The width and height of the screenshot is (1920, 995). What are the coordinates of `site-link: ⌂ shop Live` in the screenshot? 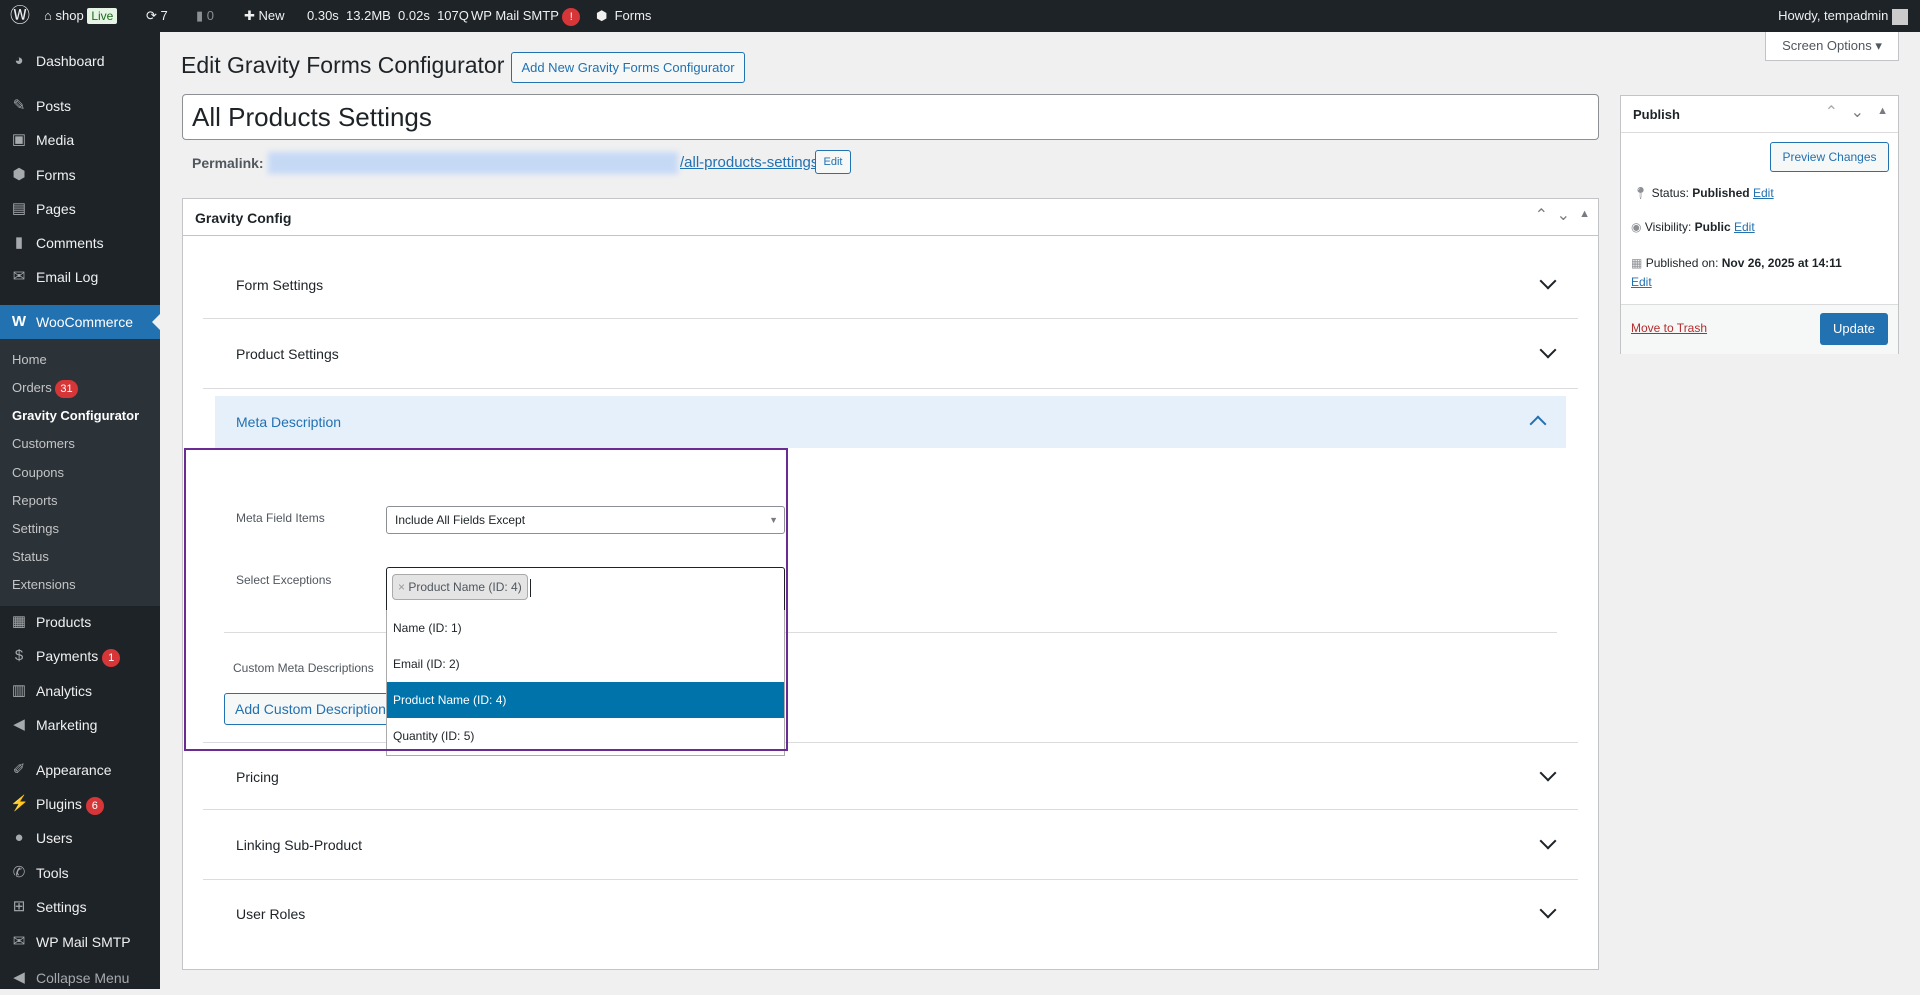 It's located at (81, 16).